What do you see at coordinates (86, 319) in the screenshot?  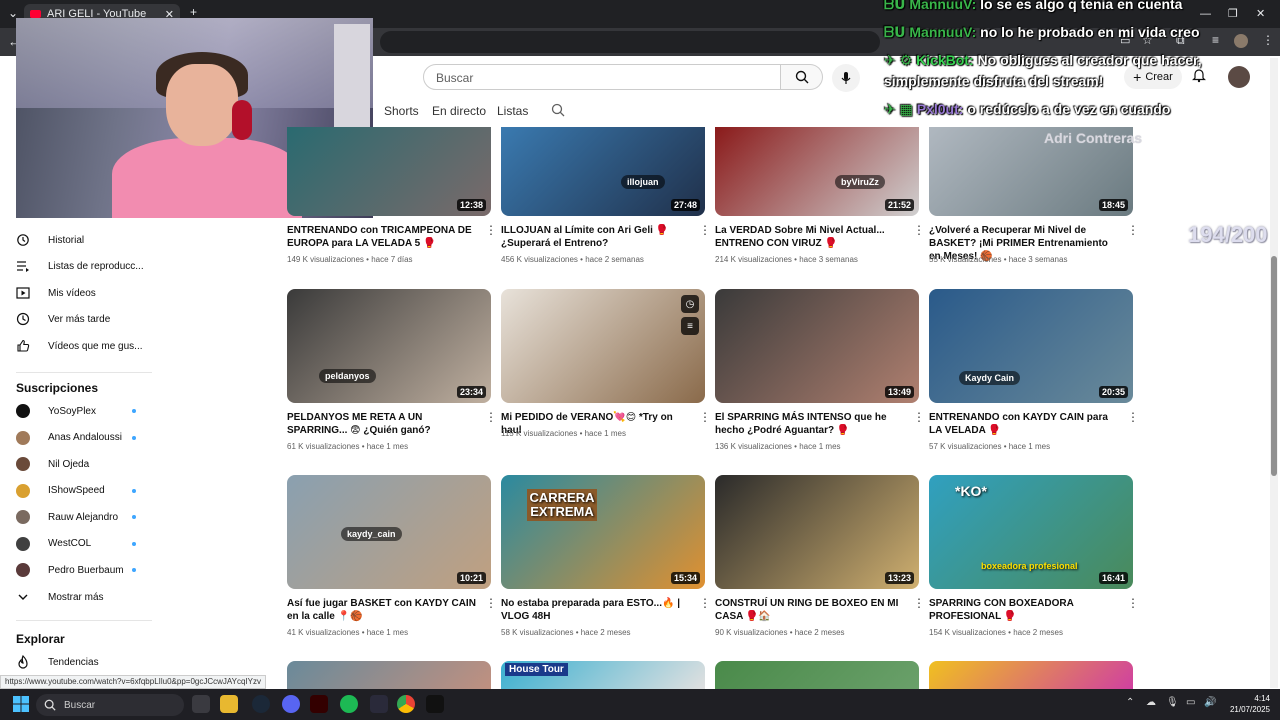 I see `sidebar-item-watch-later: Ver más tarde` at bounding box center [86, 319].